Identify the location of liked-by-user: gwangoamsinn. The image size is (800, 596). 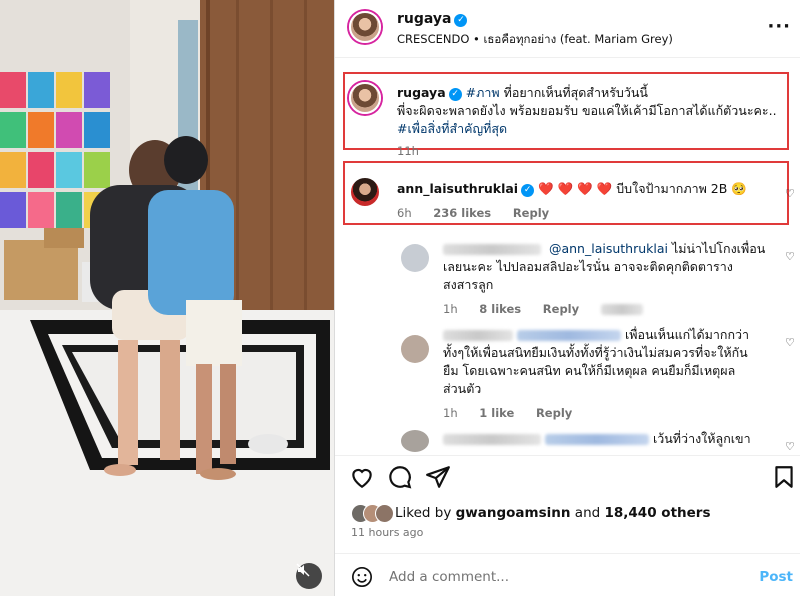
(513, 513).